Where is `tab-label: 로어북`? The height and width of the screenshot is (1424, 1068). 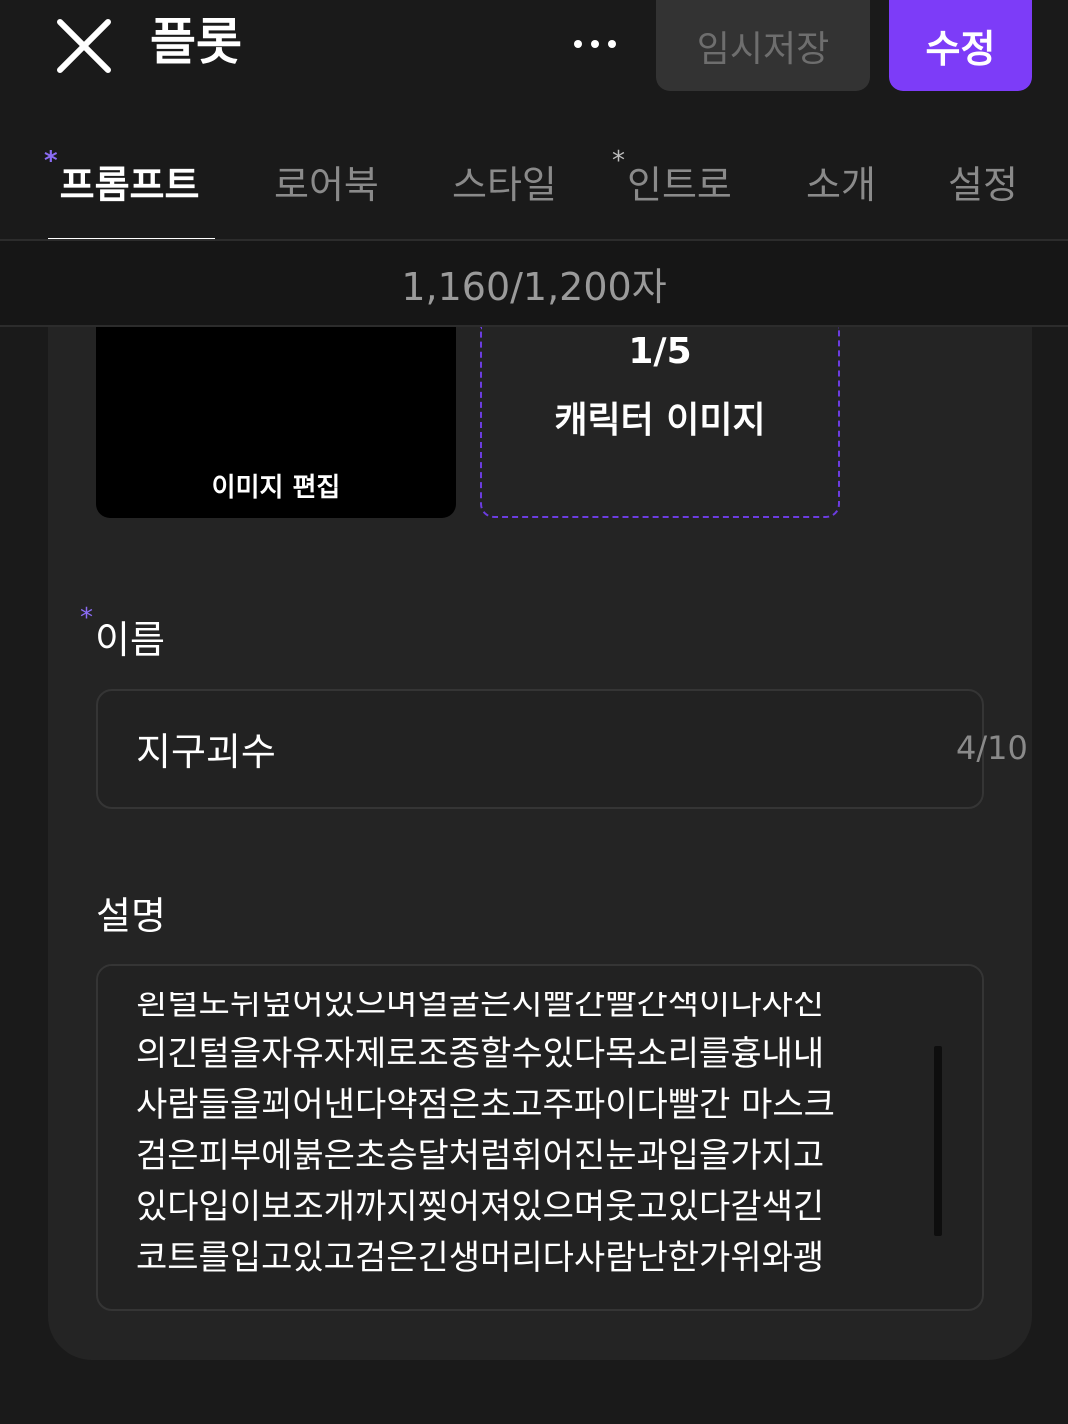 tab-label: 로어북 is located at coordinates (326, 184).